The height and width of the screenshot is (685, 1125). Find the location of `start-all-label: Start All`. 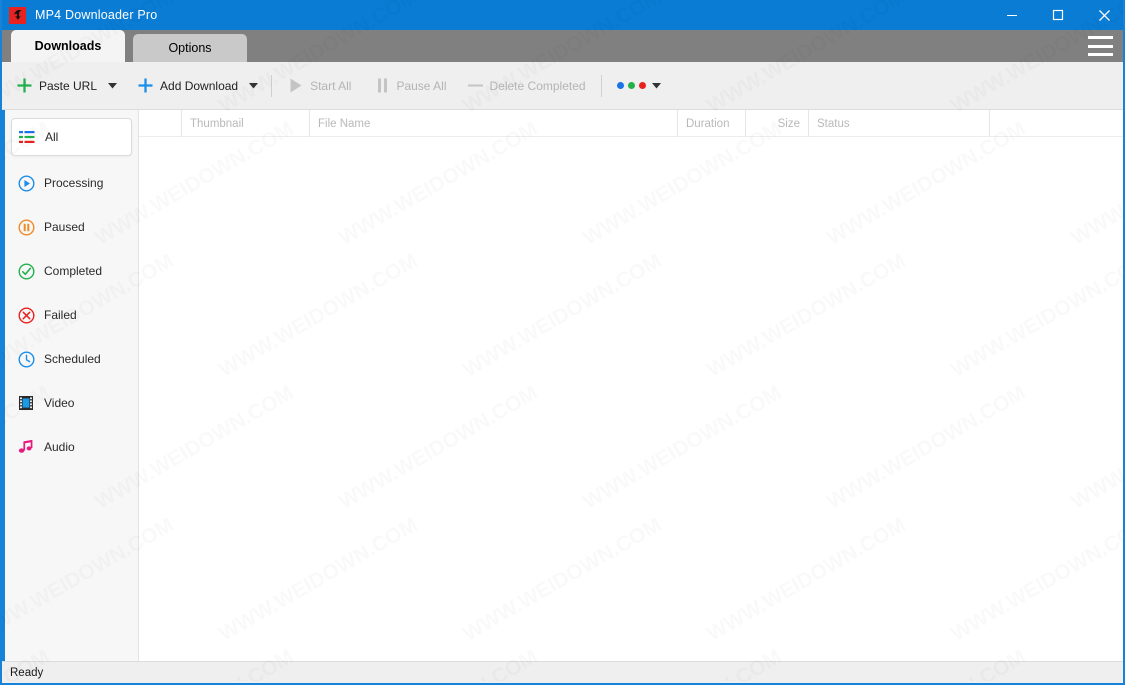

start-all-label: Start All is located at coordinates (331, 85).